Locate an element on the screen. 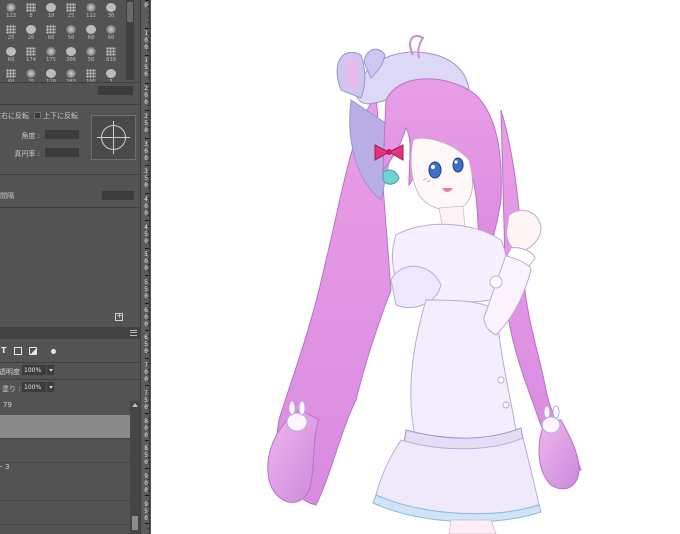  flip-horizontal-label: 左右に反転 is located at coordinates (14, 116).